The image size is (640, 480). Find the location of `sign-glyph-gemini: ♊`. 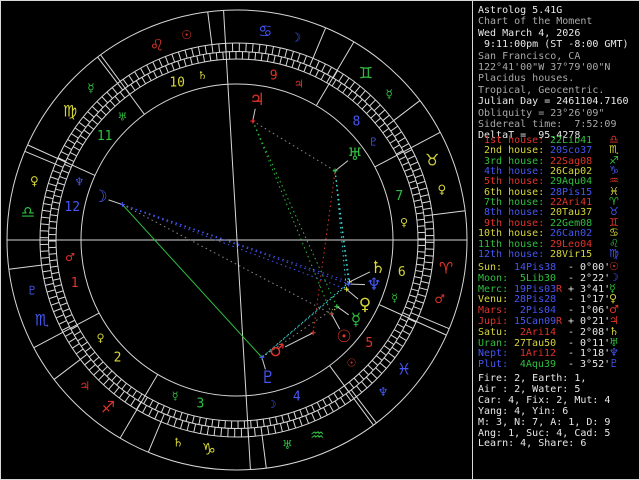

sign-glyph-gemini: ♊ is located at coordinates (366, 73).